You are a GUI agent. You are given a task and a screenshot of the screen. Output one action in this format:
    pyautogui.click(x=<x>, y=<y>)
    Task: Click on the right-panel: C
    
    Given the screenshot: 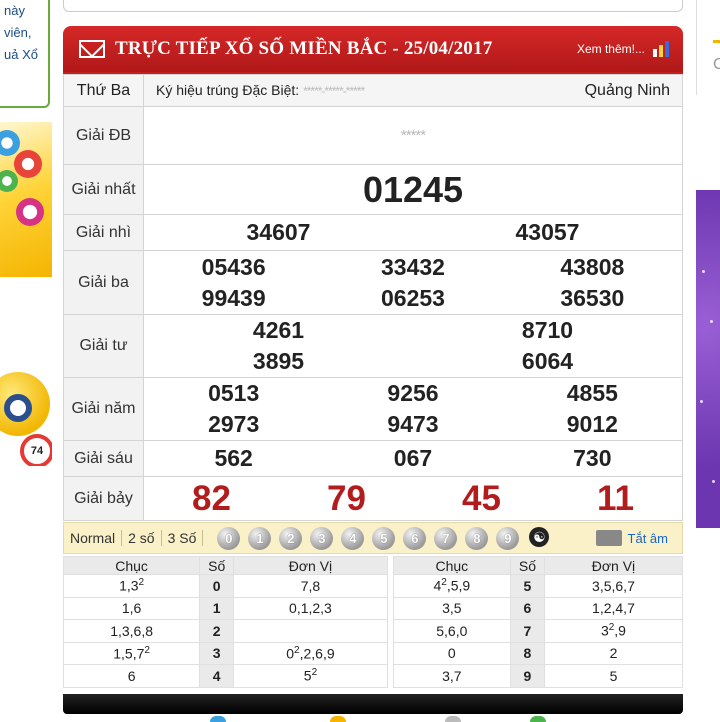 What is the action you would take?
    pyautogui.click(x=708, y=47)
    